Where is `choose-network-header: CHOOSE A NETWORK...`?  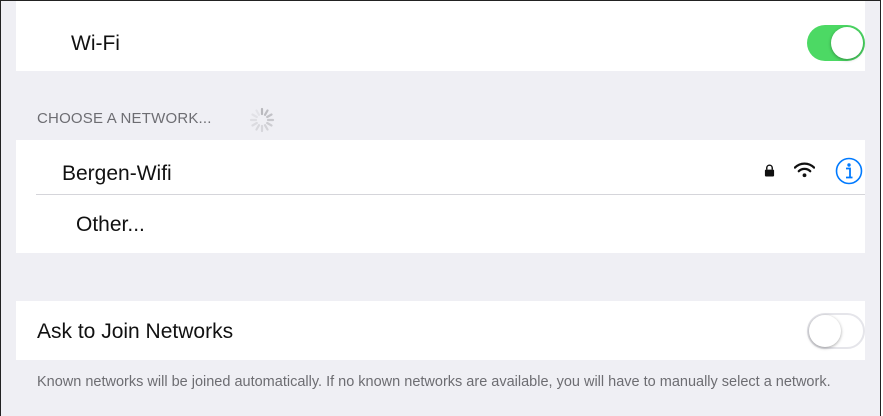
choose-network-header: CHOOSE A NETWORK... is located at coordinates (124, 118).